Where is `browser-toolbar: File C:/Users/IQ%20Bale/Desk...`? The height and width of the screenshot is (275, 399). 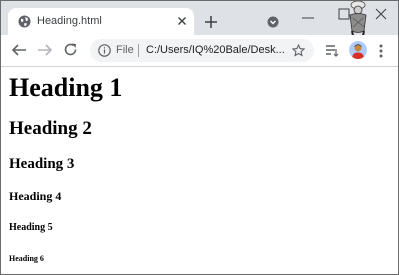 browser-toolbar: File C:/Users/IQ%20Bale/Desk... is located at coordinates (199, 50).